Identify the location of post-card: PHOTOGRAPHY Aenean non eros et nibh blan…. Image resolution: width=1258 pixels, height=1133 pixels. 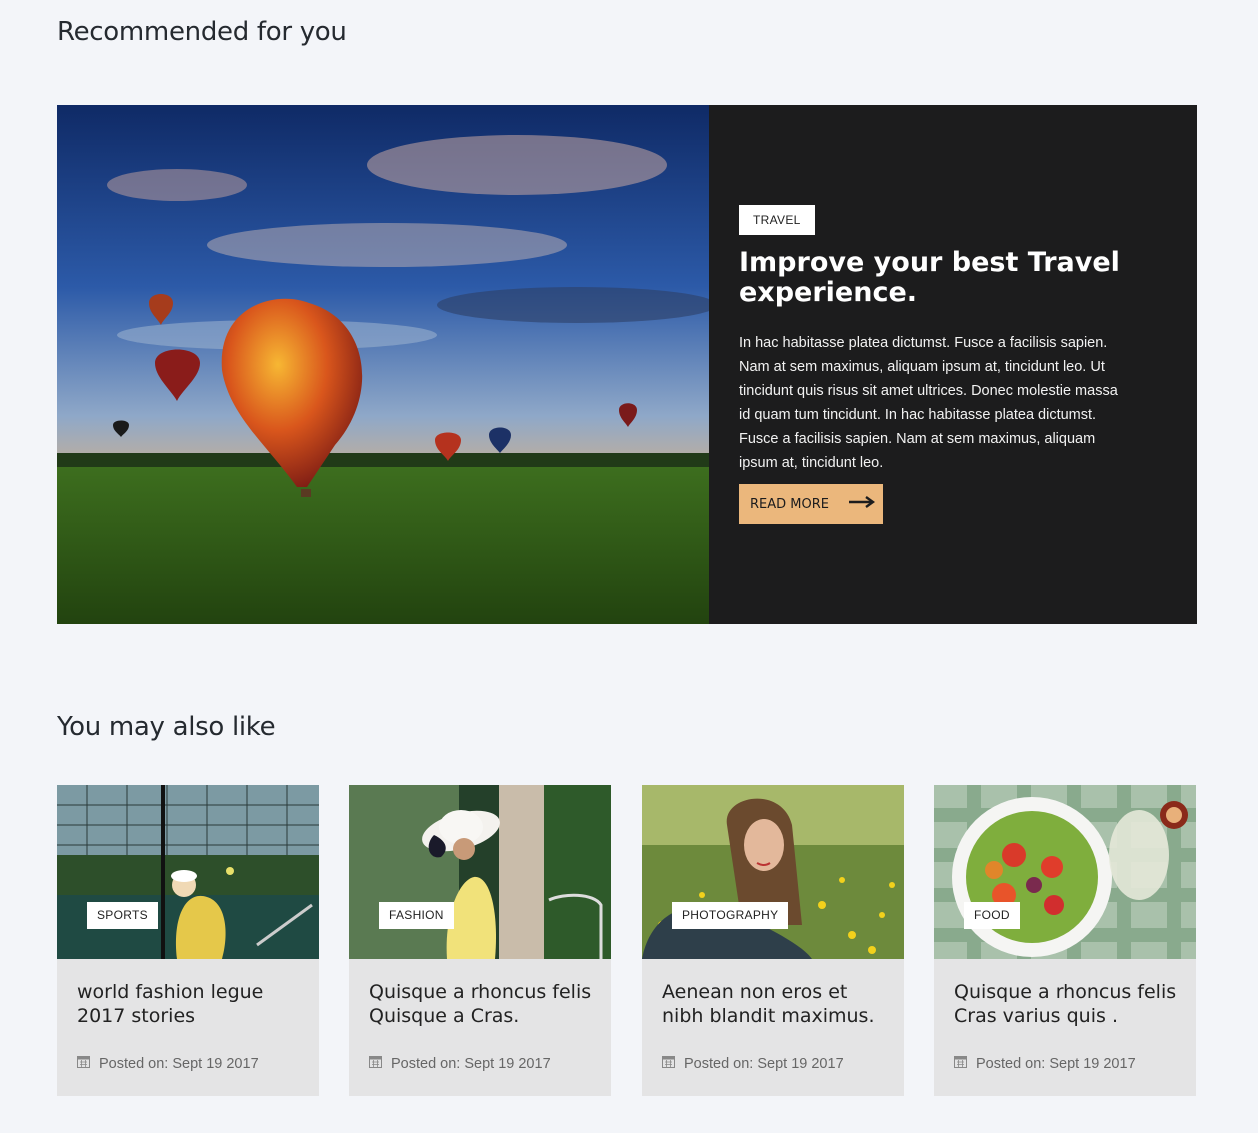
(773, 940).